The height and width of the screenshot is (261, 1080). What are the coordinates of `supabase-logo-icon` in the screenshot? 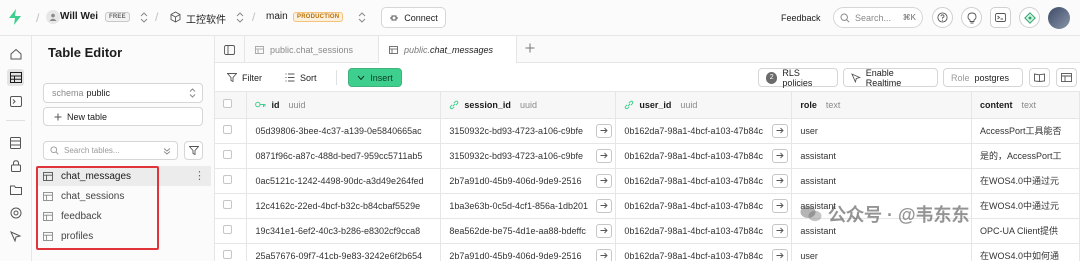 It's located at (15, 17).